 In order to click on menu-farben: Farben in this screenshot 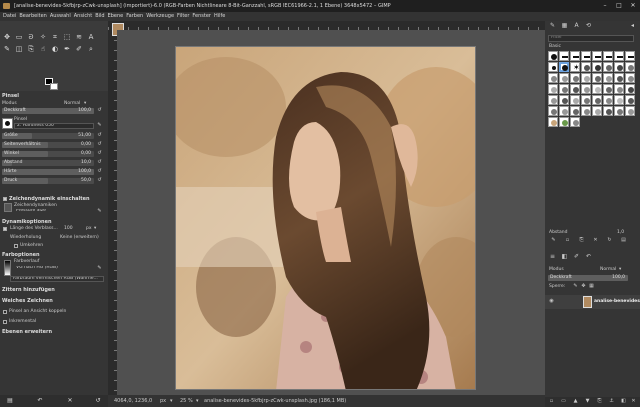, I will do `click(135, 16)`.